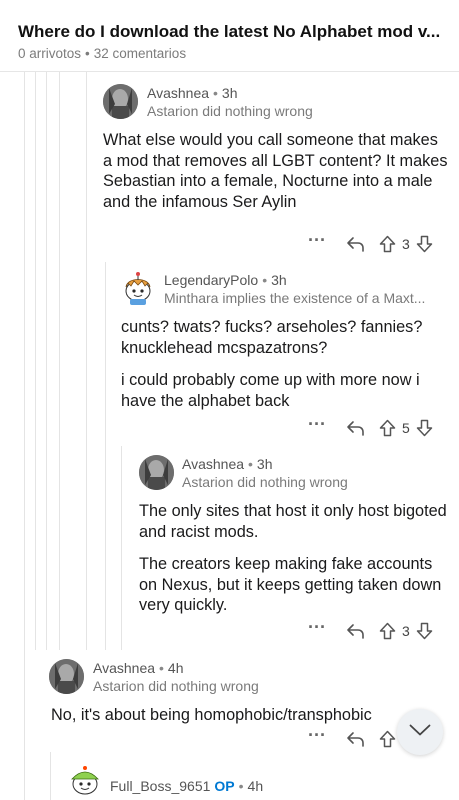 The width and height of the screenshot is (459, 800). I want to click on chevron-down-icon, so click(420, 732).